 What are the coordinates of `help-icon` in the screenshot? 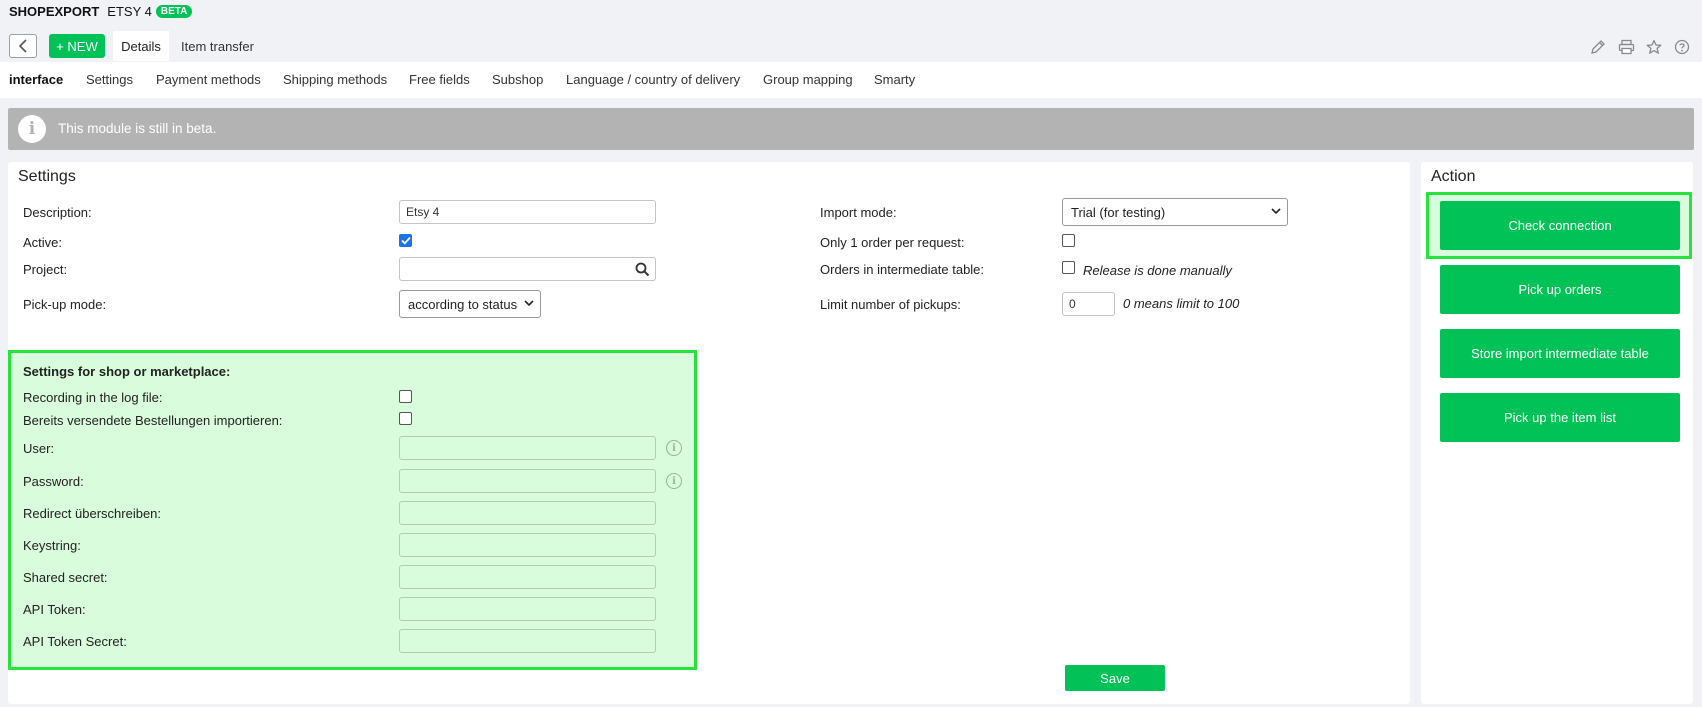 It's located at (1682, 47).